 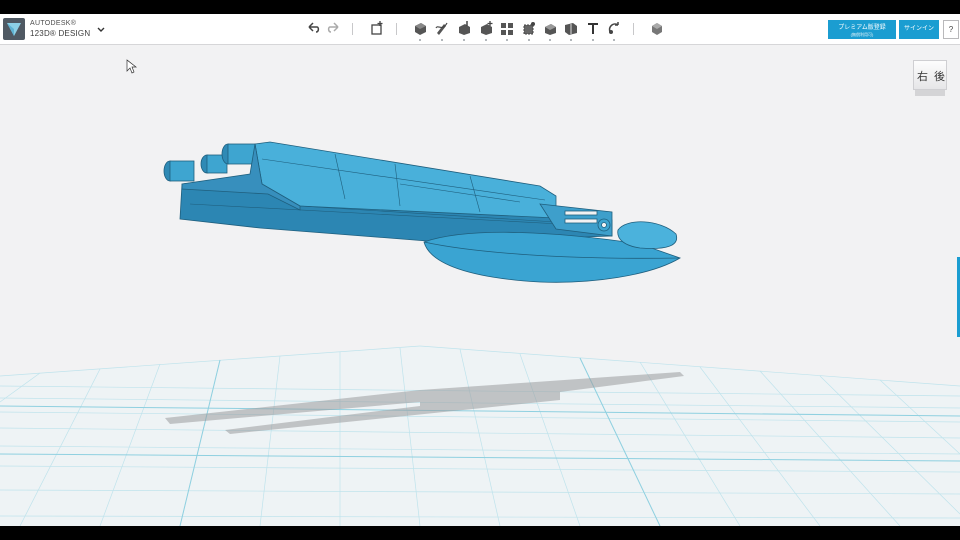 What do you see at coordinates (930, 93) in the screenshot?
I see `view-cube-base` at bounding box center [930, 93].